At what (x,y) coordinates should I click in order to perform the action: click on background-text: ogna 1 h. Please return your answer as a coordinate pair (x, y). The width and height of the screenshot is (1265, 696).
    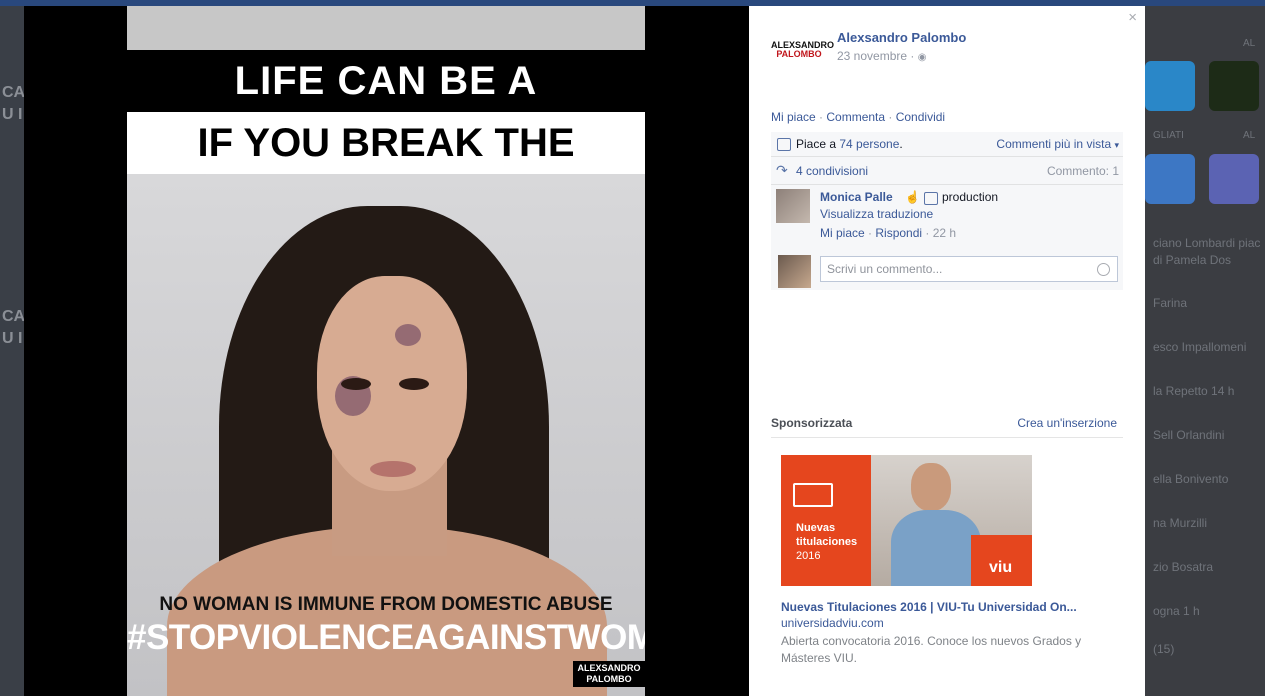
    Looking at the image, I should click on (1176, 611).